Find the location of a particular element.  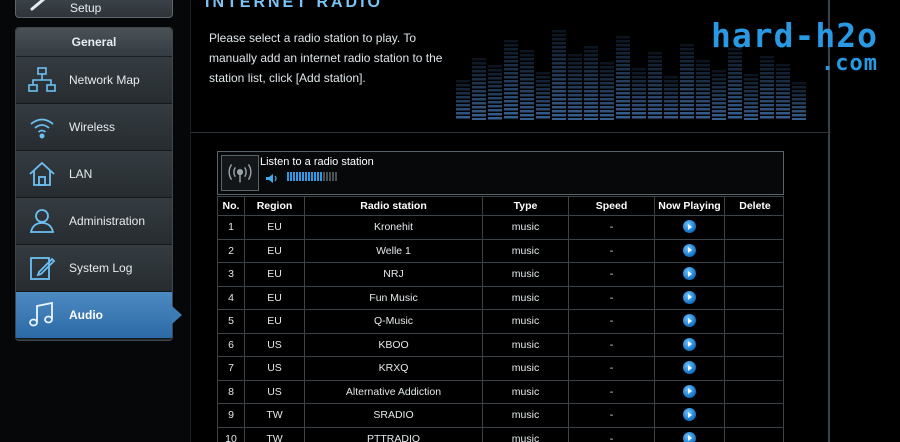

sidebar-item-audio: Audio is located at coordinates (99, 315).